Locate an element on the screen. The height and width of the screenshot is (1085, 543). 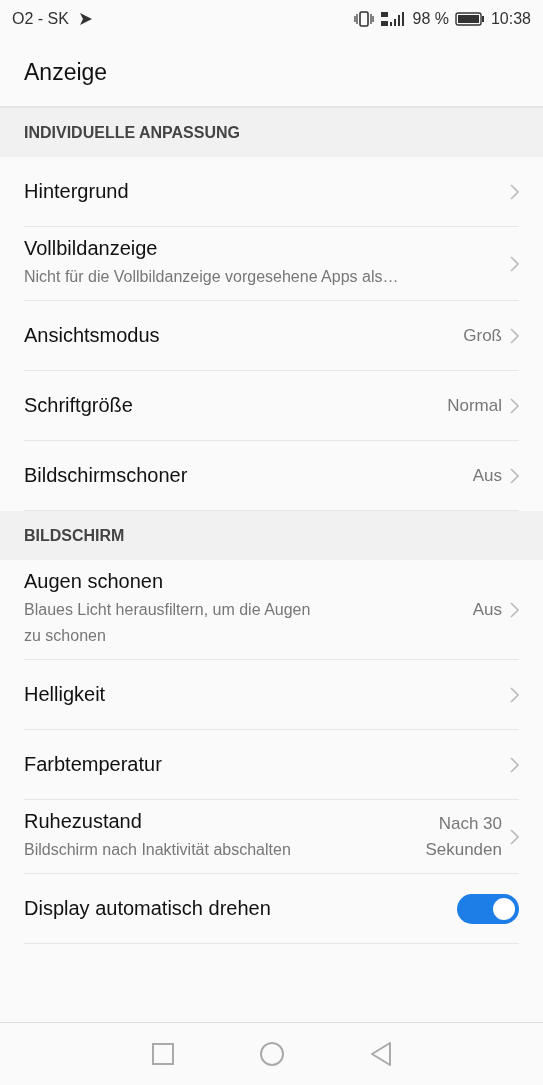
item-title: Farbtemperatur is located at coordinates (93, 764).